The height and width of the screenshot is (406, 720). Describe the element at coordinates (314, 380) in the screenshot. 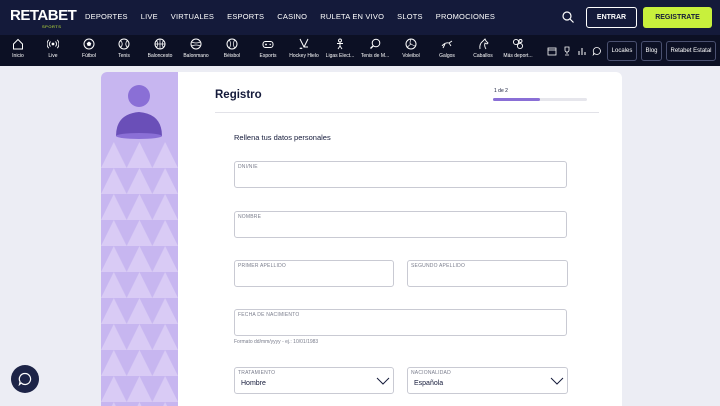

I see `tratamiento-select: TRATAMIENTO Hombre` at that location.